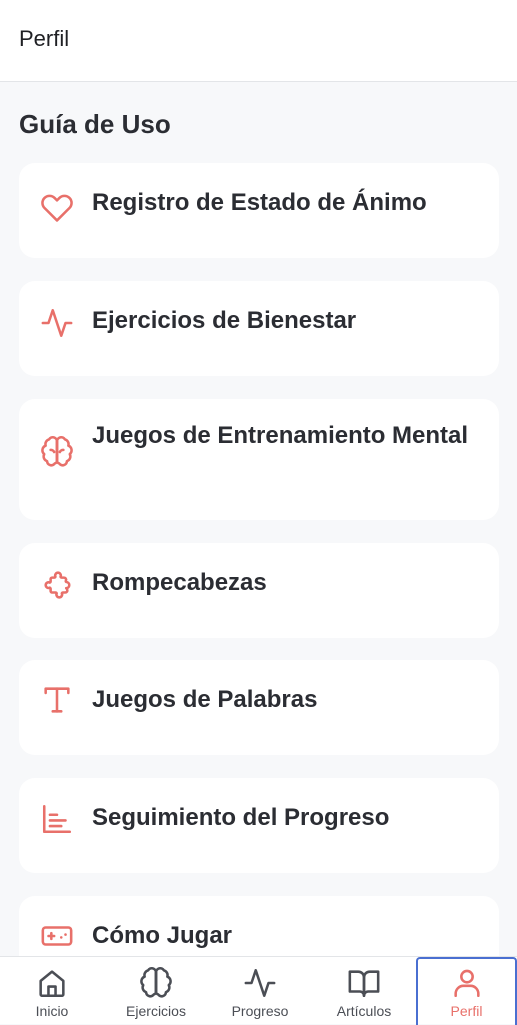 Image resolution: width=517 pixels, height=1025 pixels. Describe the element at coordinates (364, 983) in the screenshot. I see `book-icon` at that location.